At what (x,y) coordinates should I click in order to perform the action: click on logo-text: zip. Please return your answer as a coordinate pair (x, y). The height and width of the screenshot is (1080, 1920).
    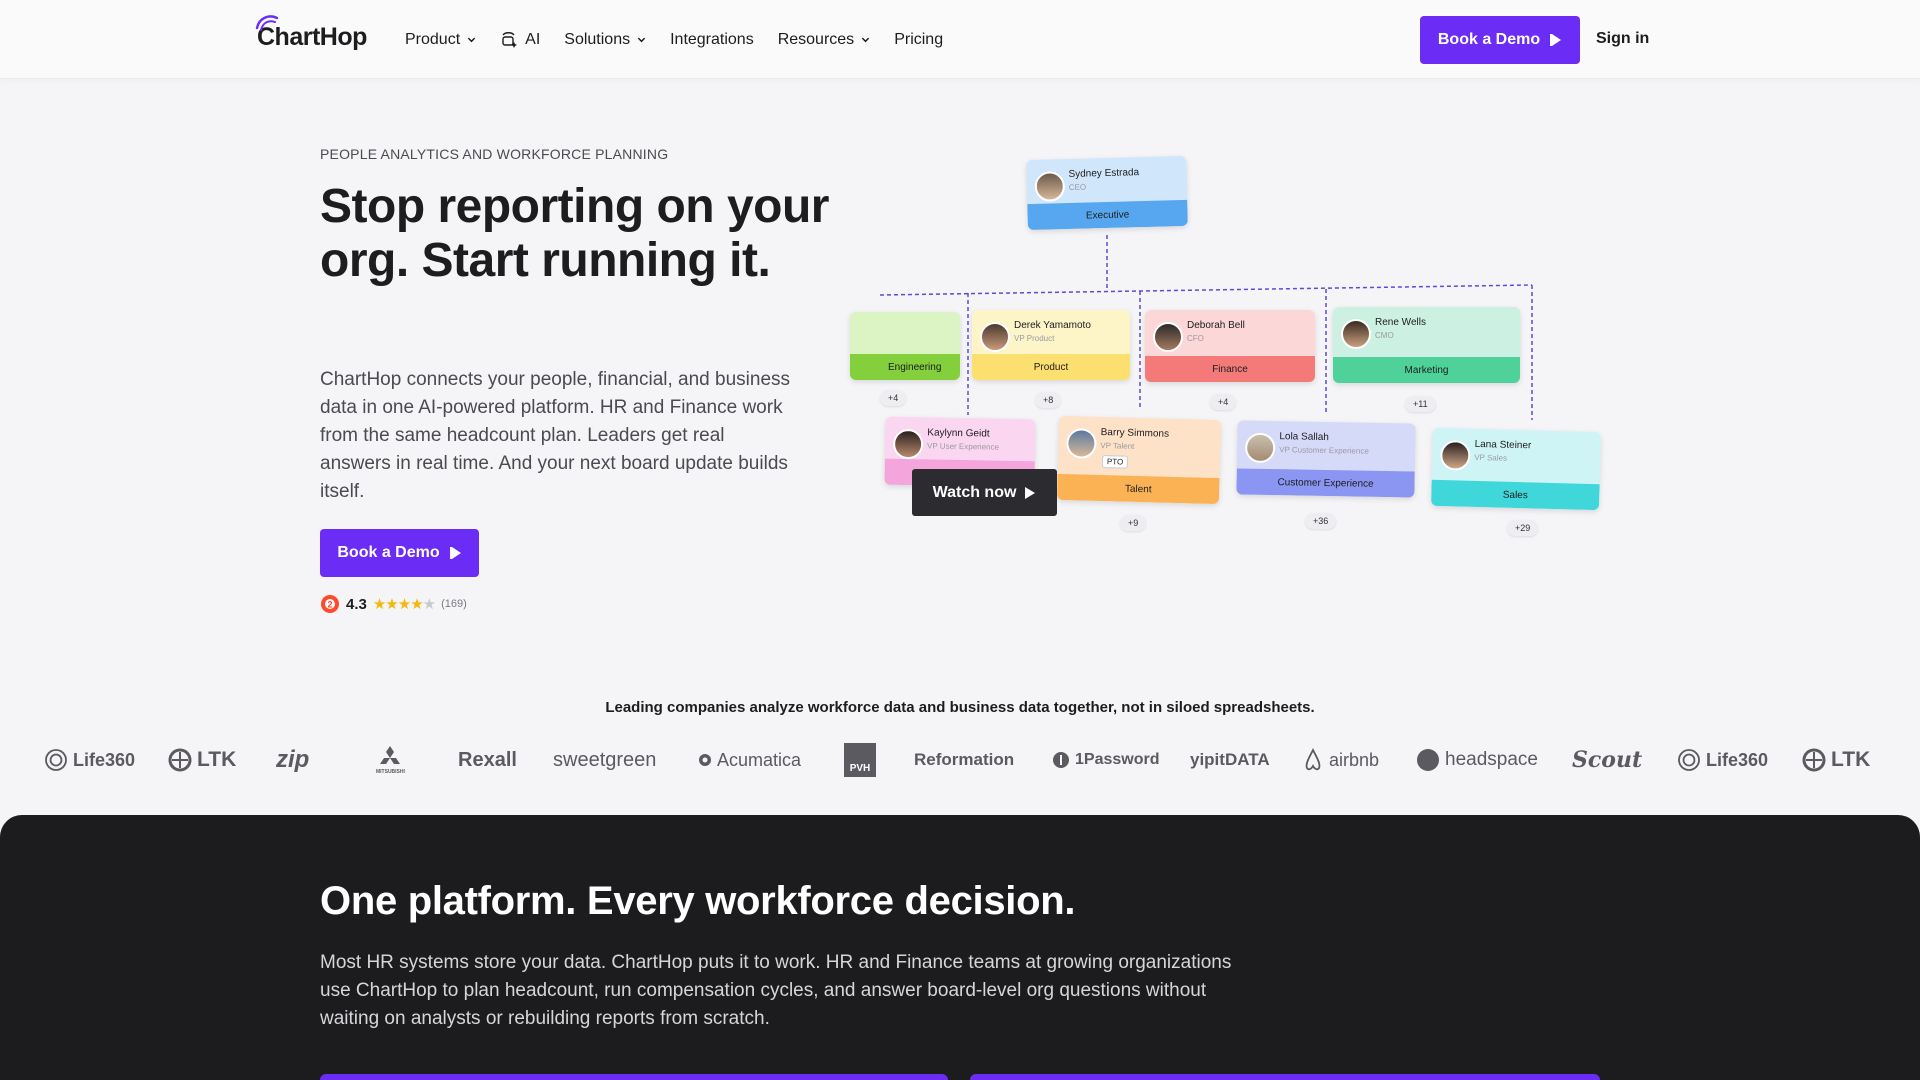
    Looking at the image, I should click on (293, 759).